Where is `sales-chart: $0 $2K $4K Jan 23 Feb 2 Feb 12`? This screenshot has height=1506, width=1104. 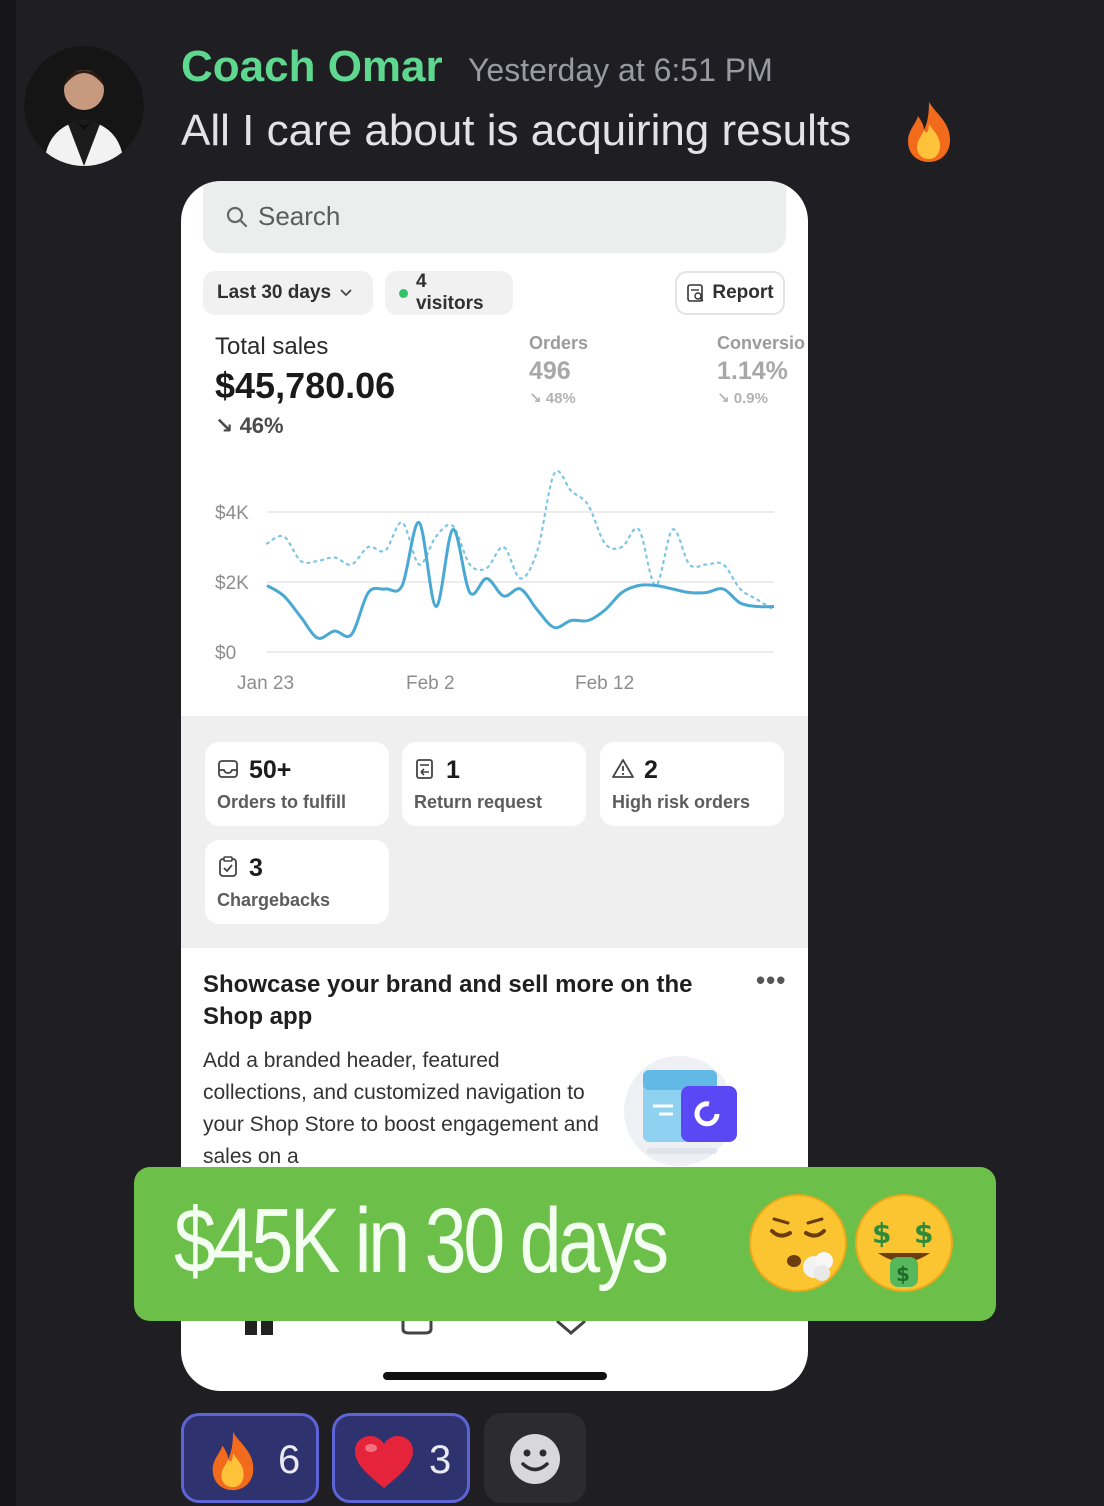
sales-chart: $0 $2K $4K Jan 23 Feb 2 Feb 12 is located at coordinates (494, 586).